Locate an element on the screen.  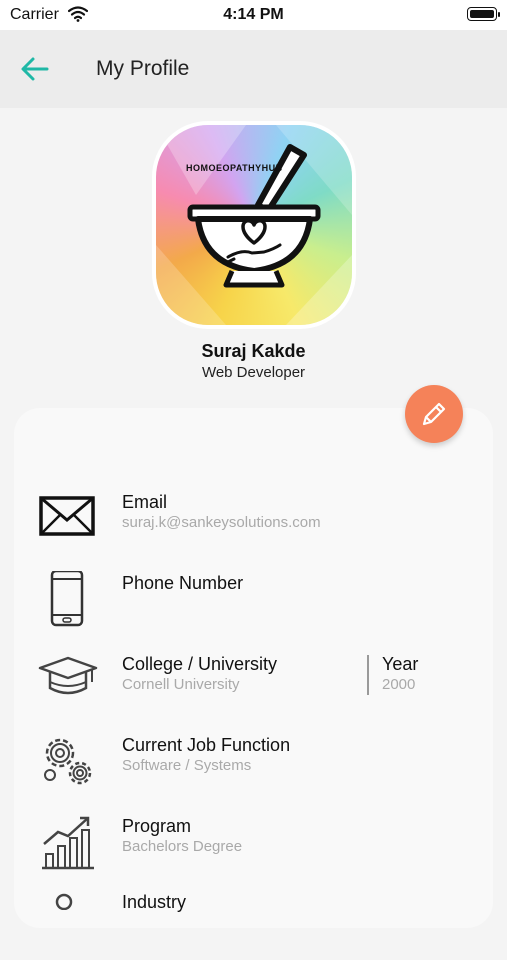
location-pin-icon is located at coordinates (68, 921).